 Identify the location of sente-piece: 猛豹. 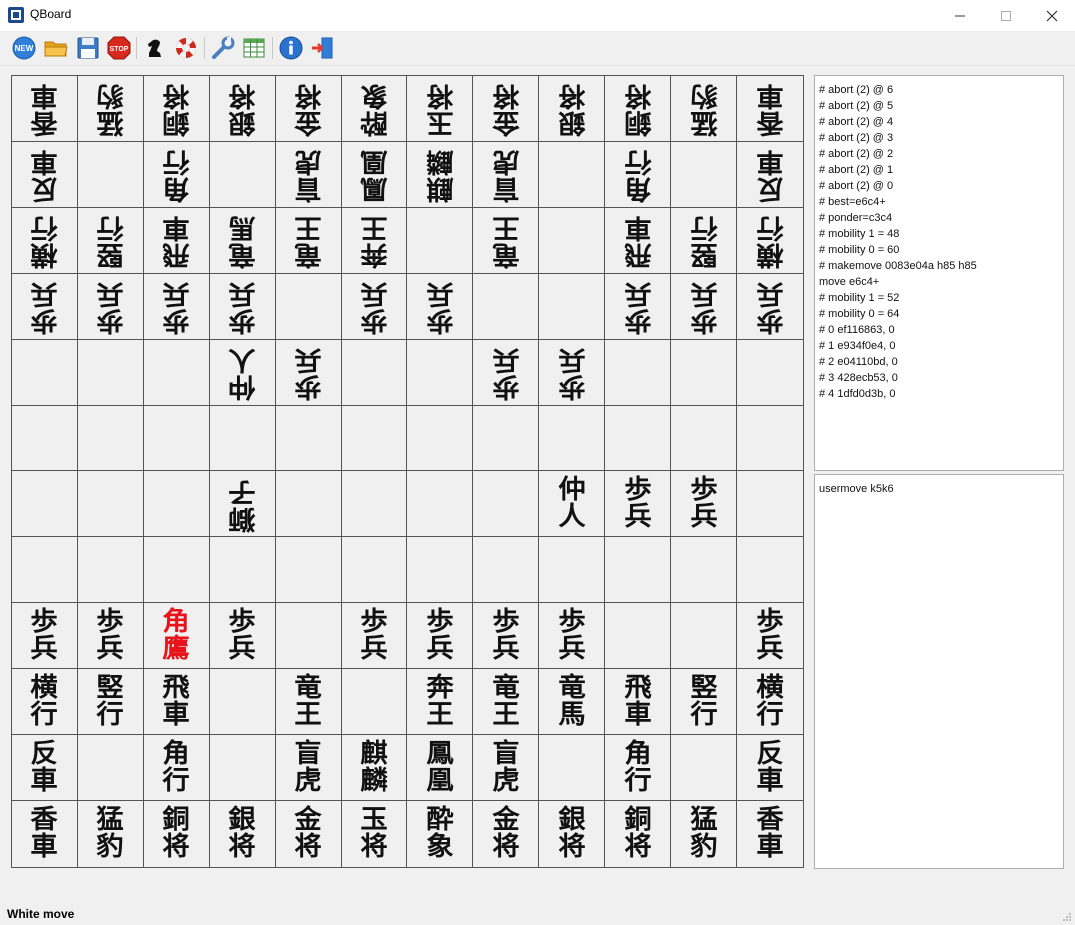
(110, 834).